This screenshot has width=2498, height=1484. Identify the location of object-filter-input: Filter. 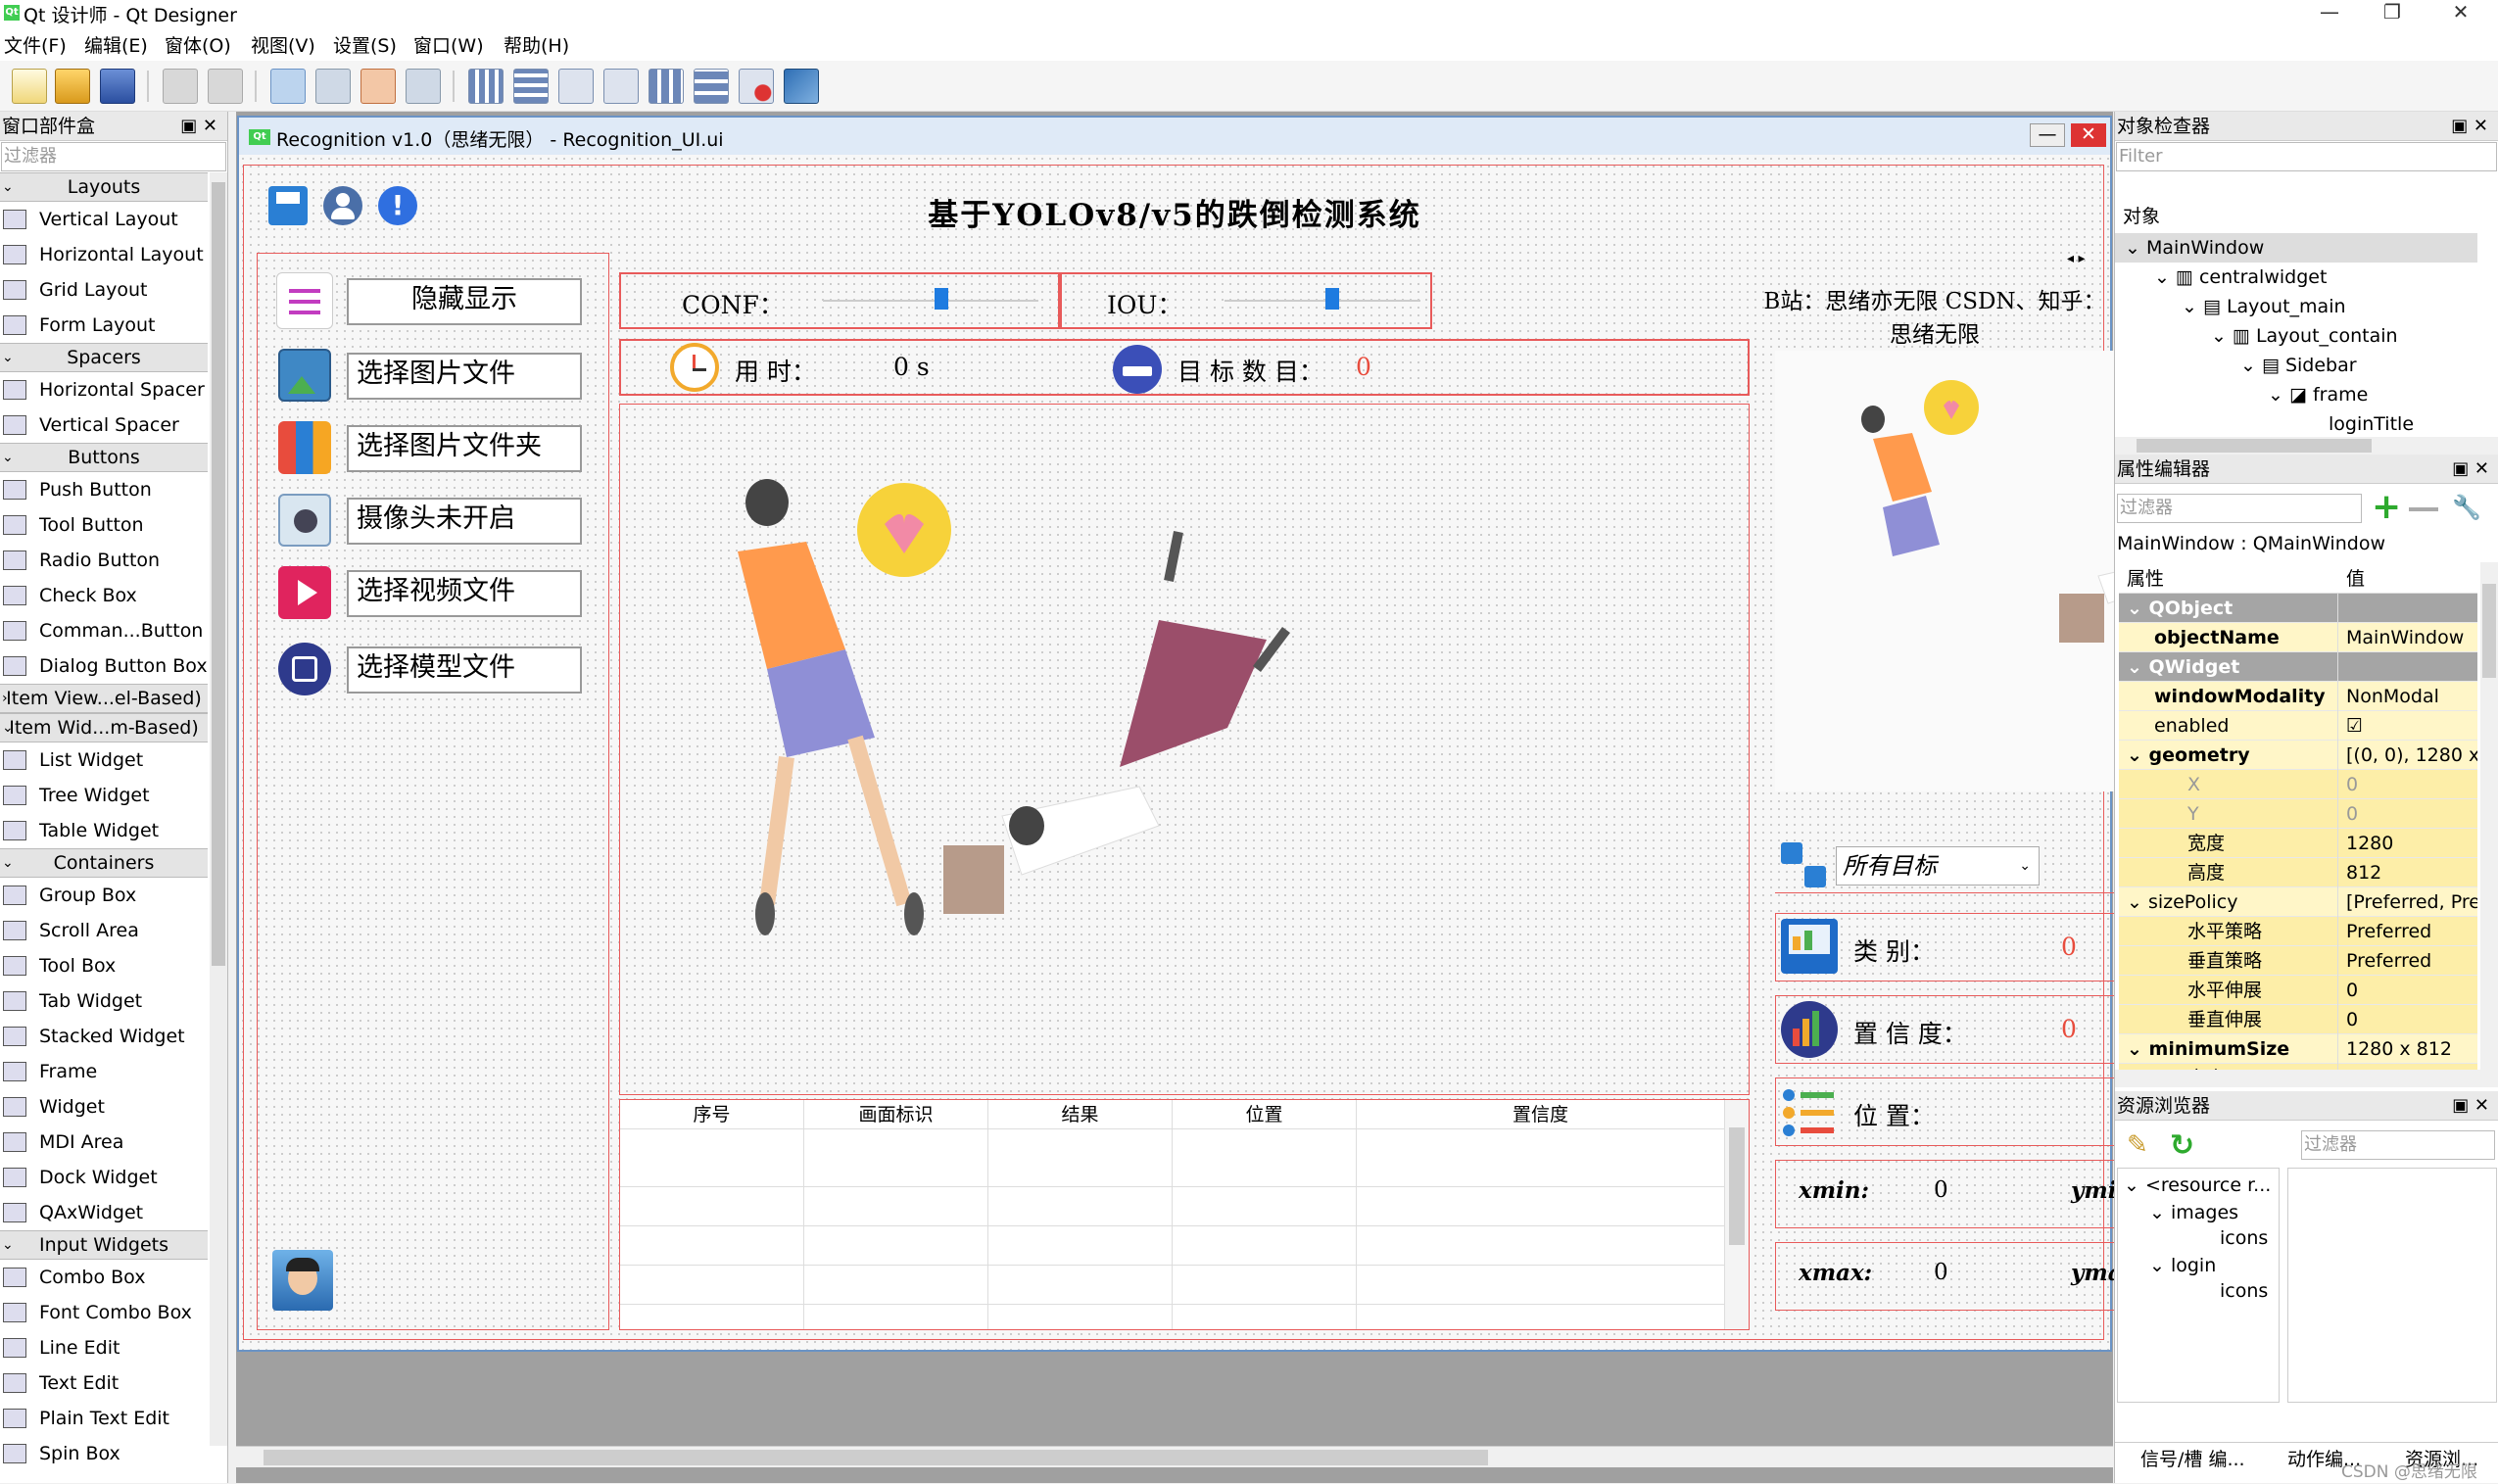
(2306, 156).